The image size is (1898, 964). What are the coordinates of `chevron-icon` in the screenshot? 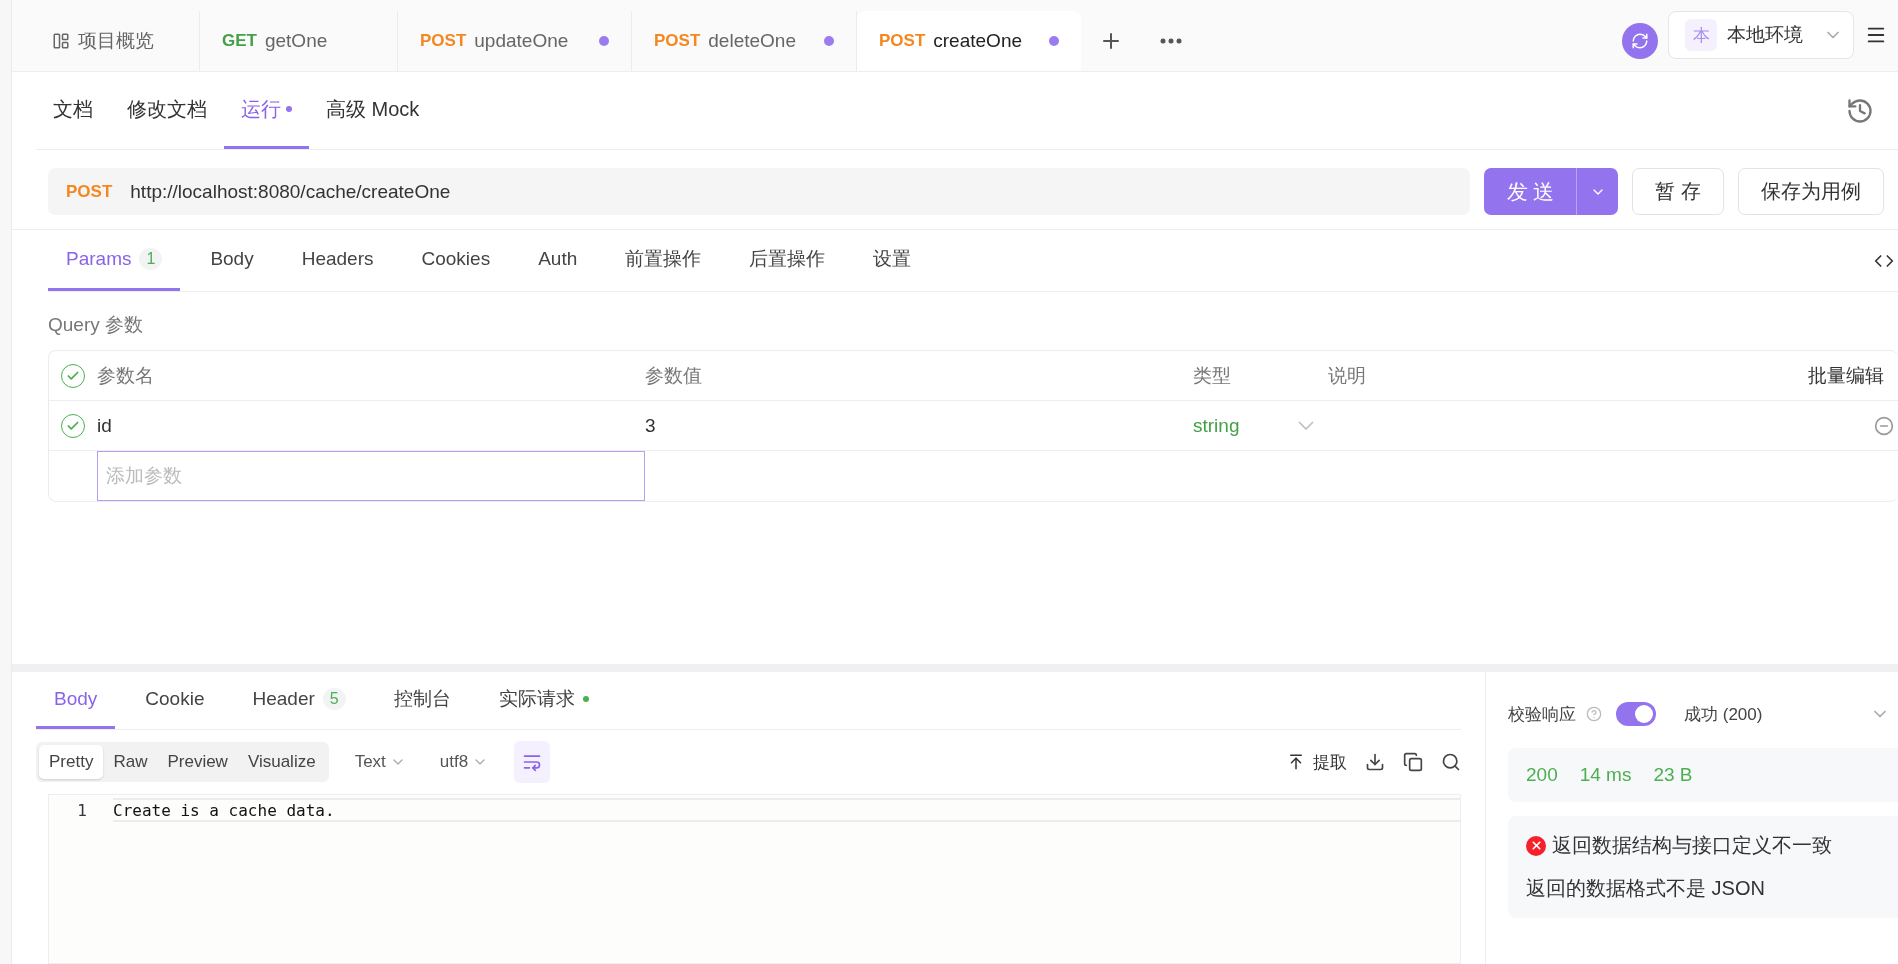 It's located at (1306, 425).